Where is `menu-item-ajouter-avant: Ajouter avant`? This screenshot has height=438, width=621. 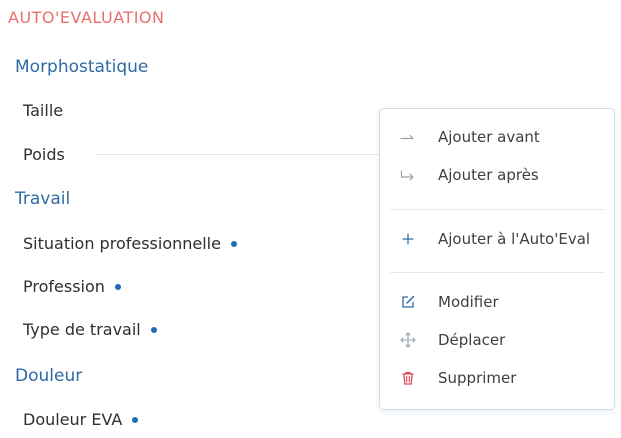 menu-item-ajouter-avant: Ajouter avant is located at coordinates (497, 137).